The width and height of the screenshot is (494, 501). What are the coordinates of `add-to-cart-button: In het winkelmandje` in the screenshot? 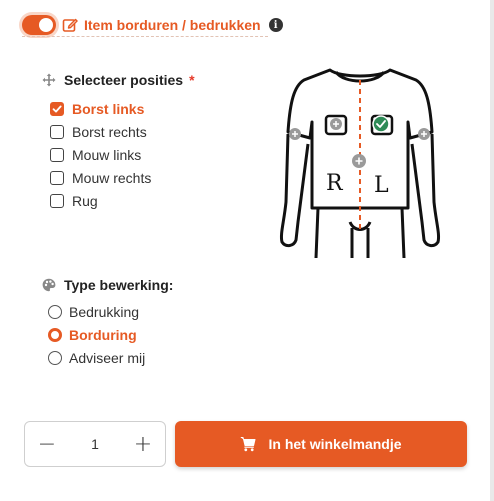 It's located at (321, 444).